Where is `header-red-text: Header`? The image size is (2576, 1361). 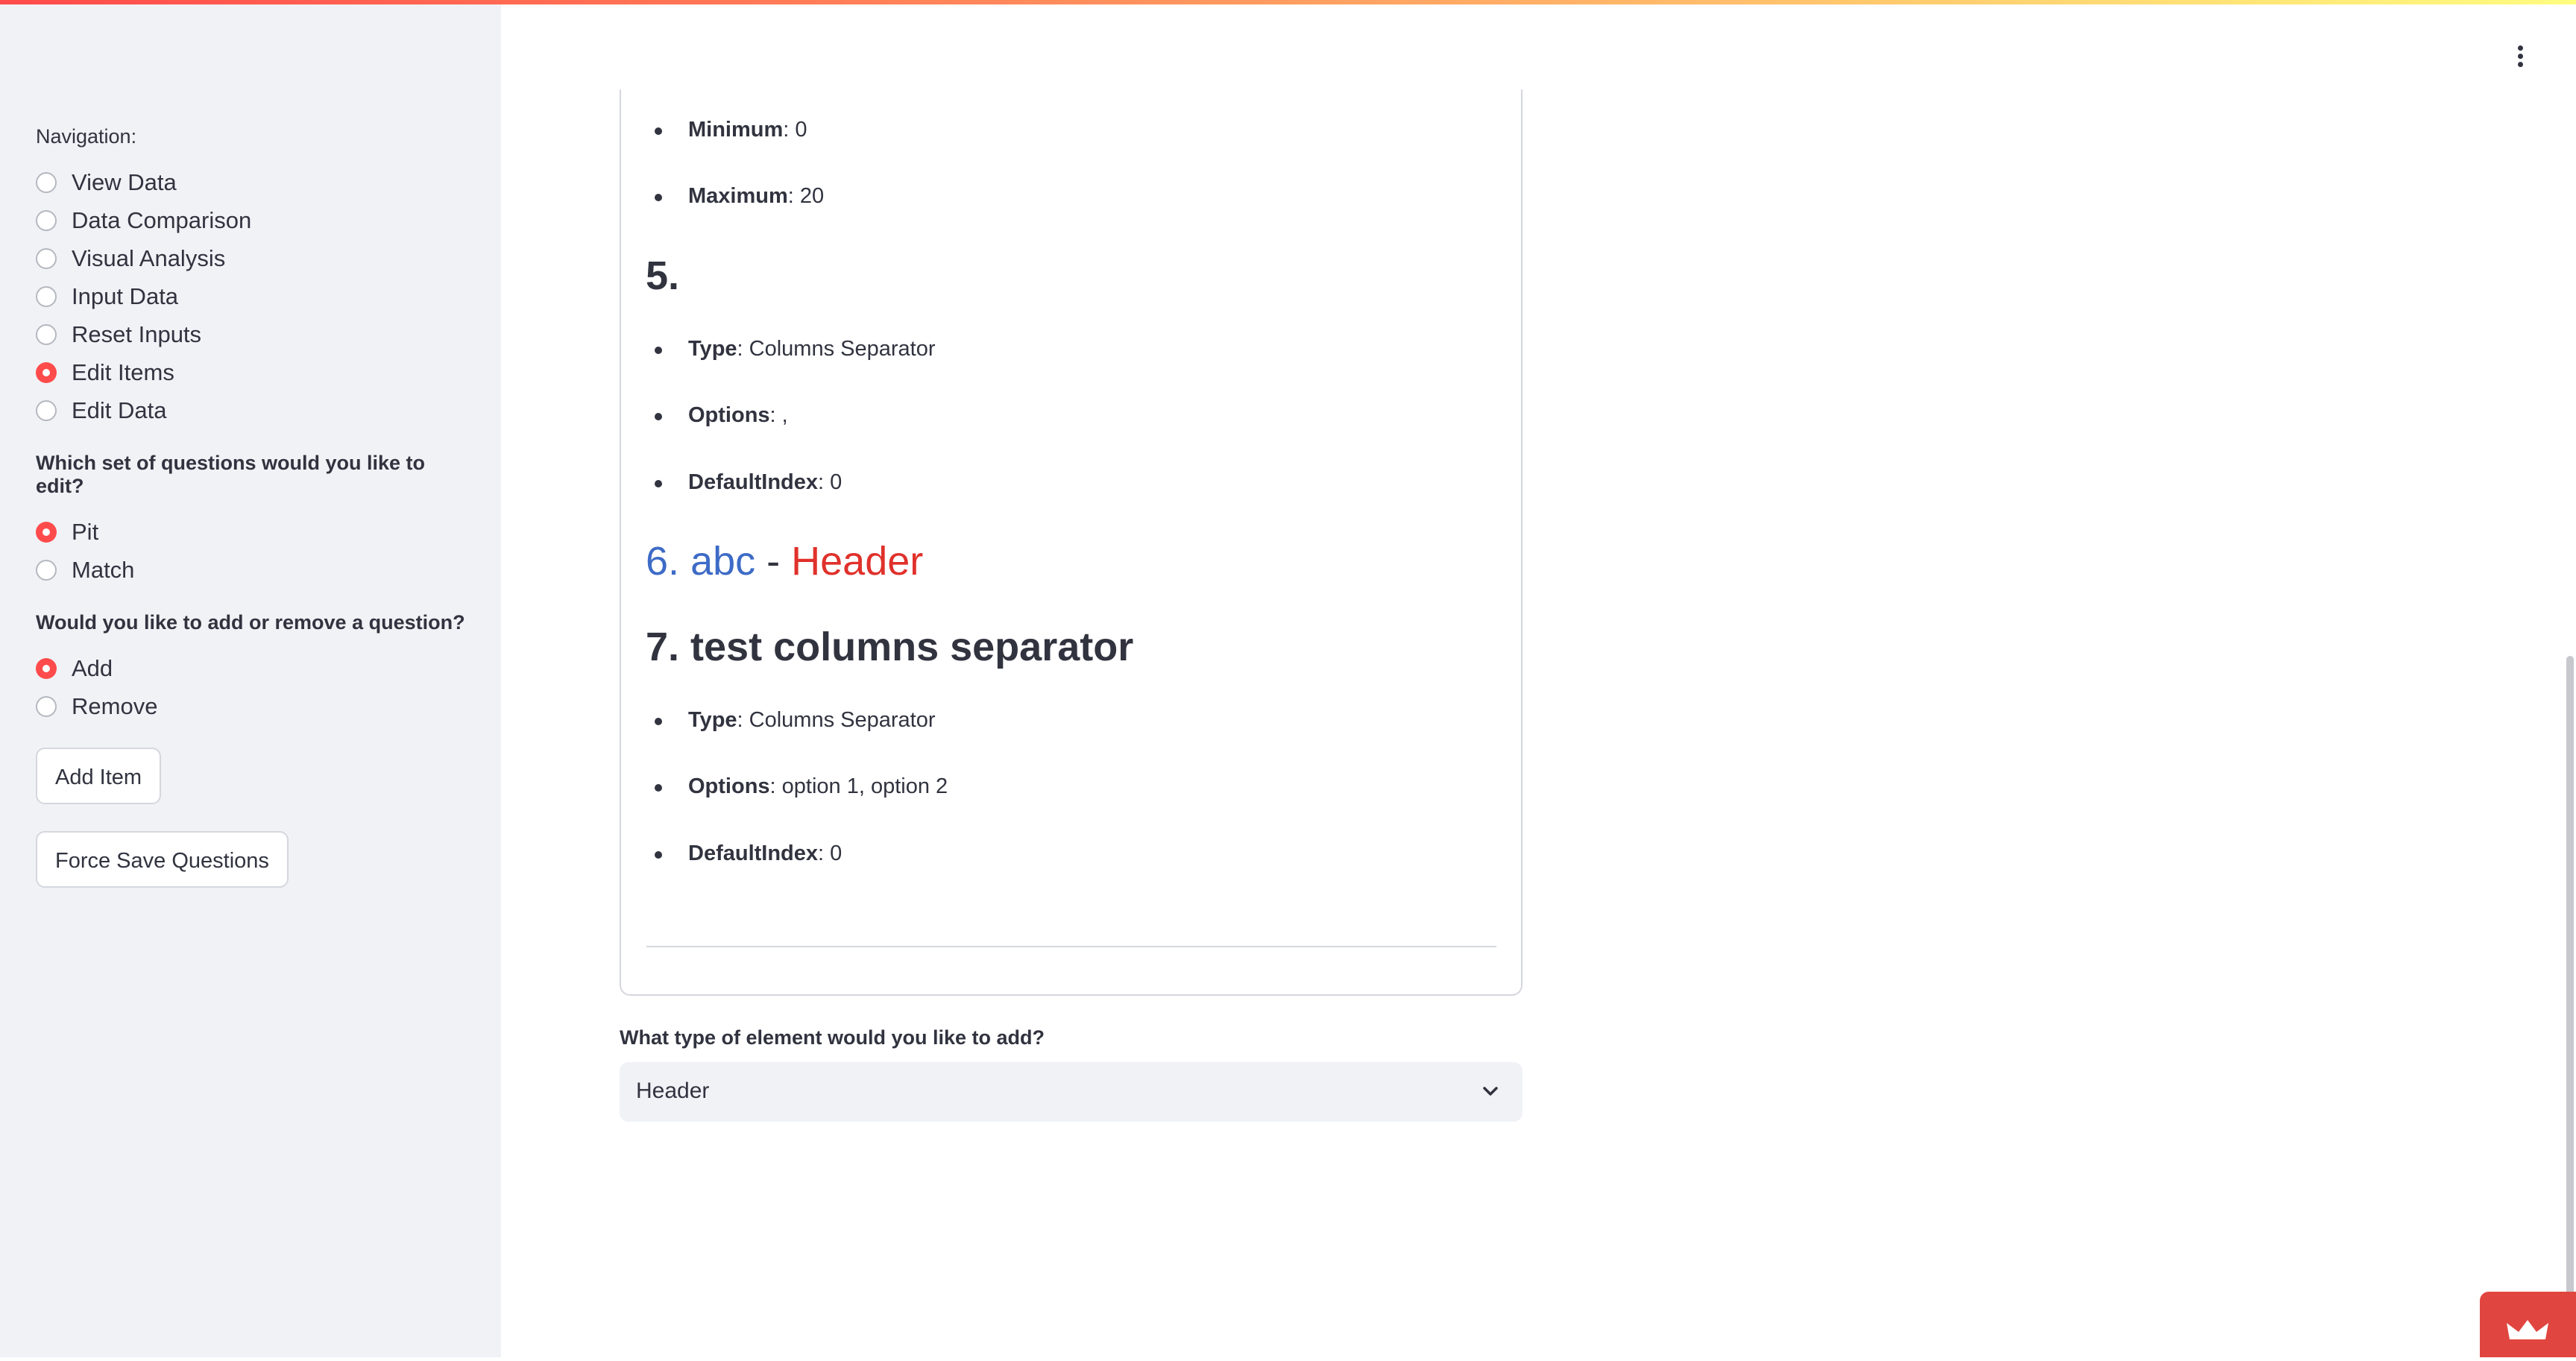 header-red-text: Header is located at coordinates (857, 561).